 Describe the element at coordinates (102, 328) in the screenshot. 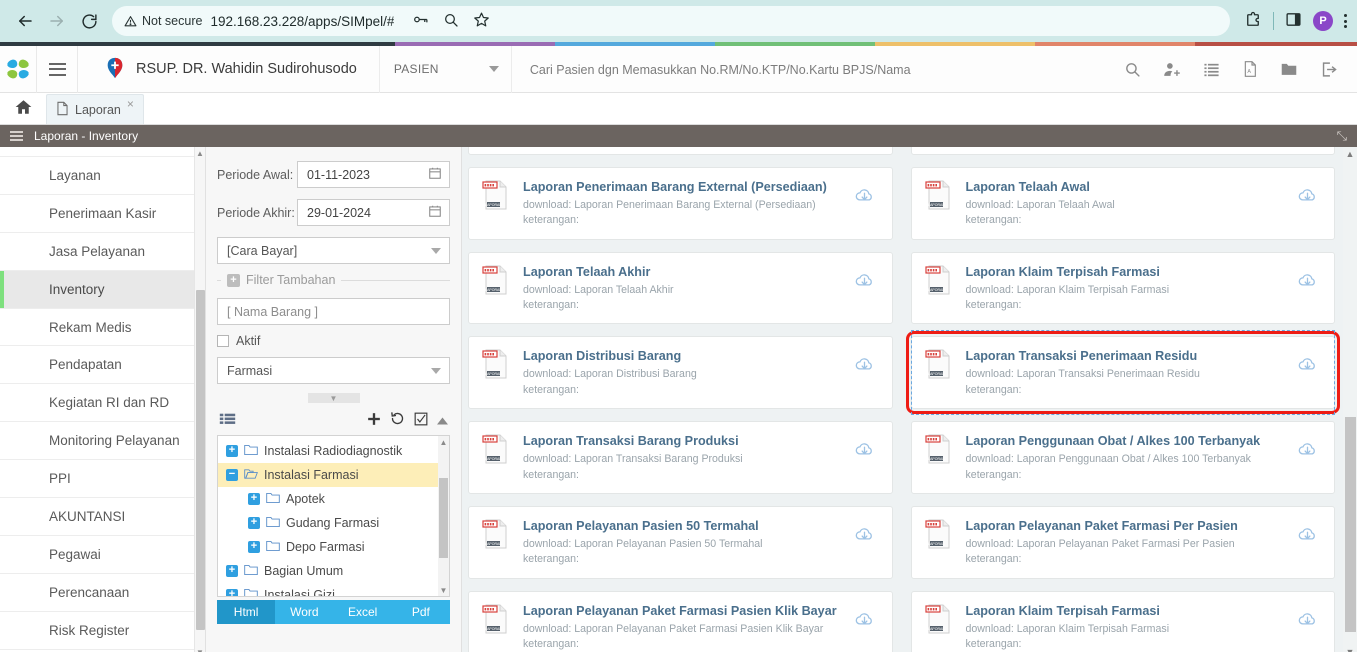

I see `sidebar-item-rekam-medis: Rekam Medis` at that location.